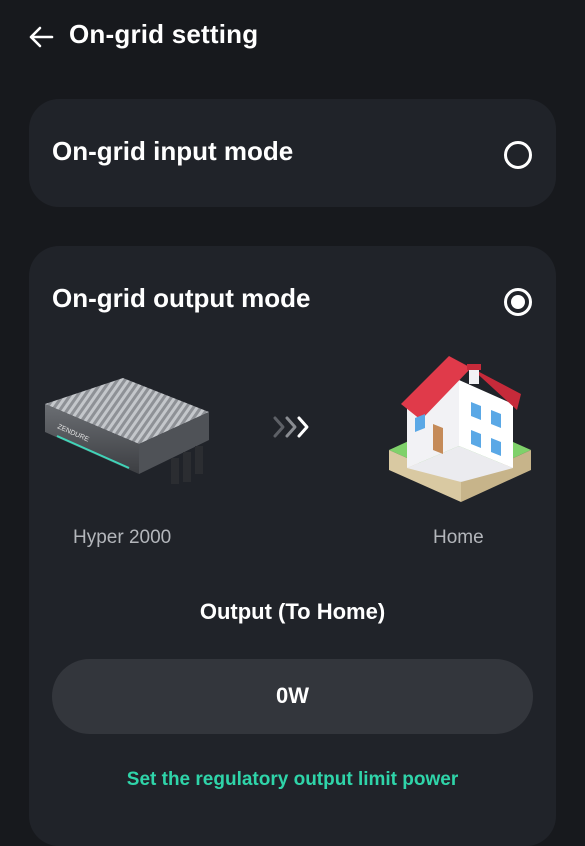 This screenshot has width=585, height=846. I want to click on output-mode-label: On-grid output mode, so click(181, 298).